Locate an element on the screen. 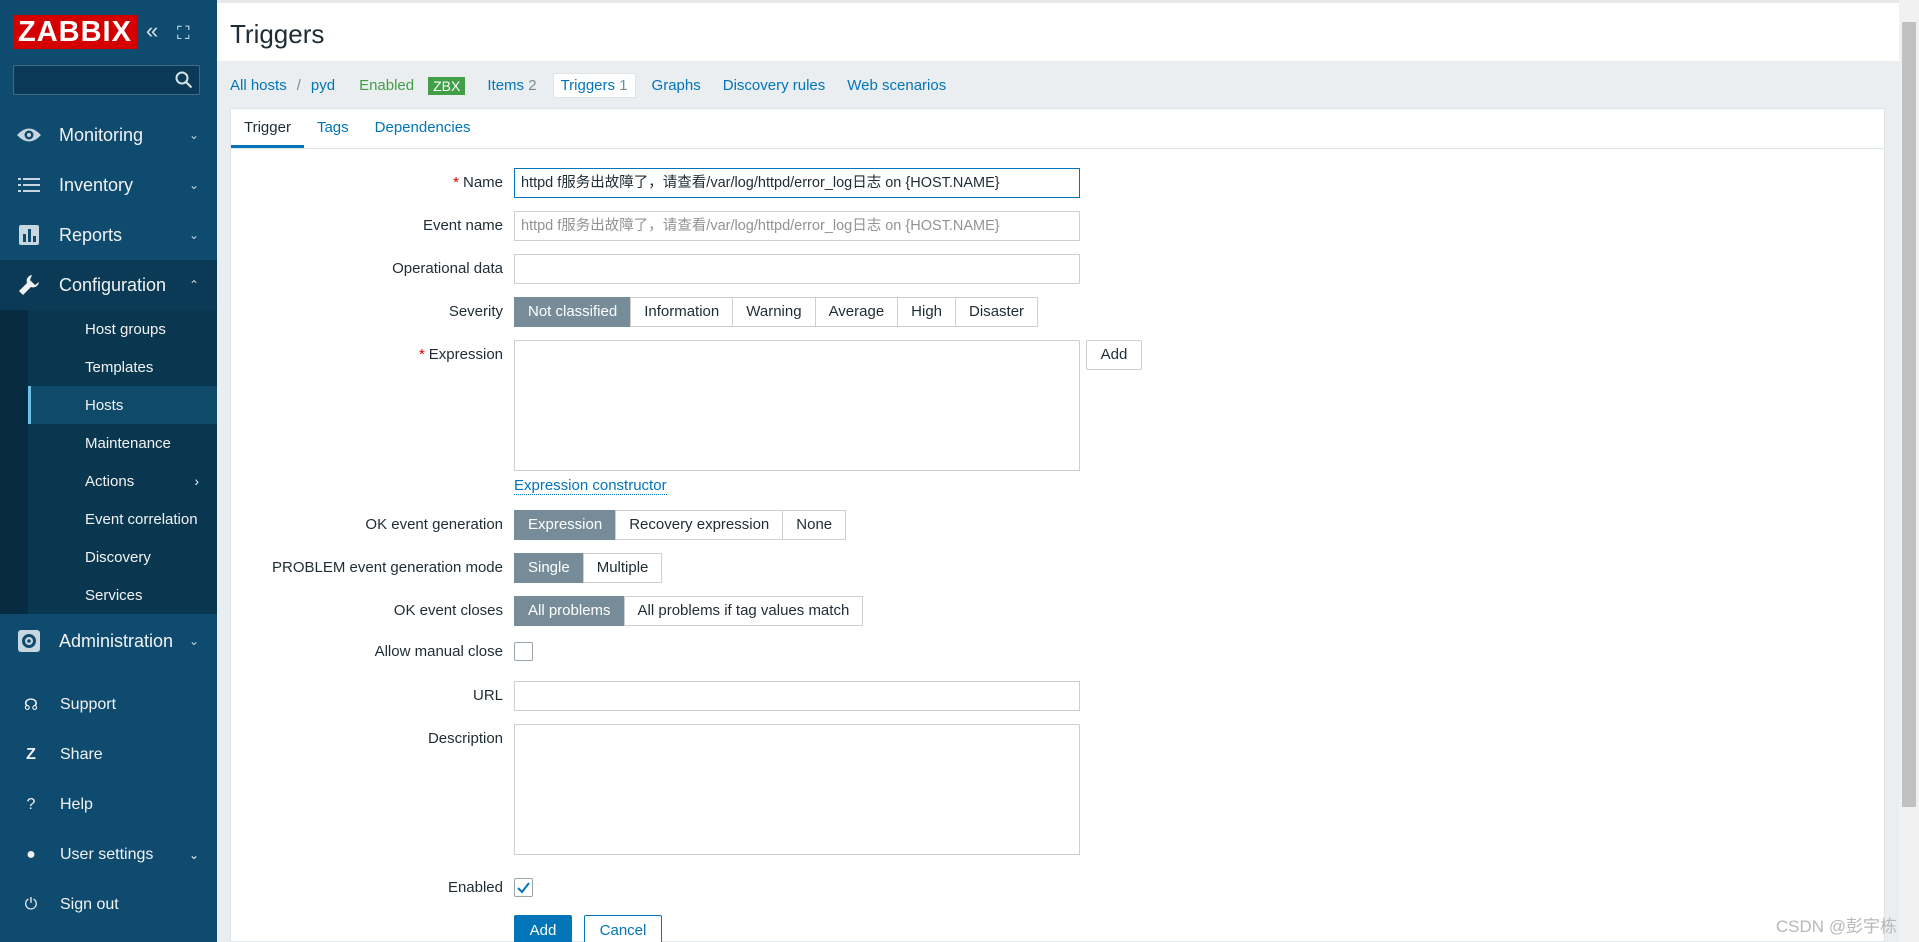  menu-support: ☊ Support is located at coordinates (108, 705).